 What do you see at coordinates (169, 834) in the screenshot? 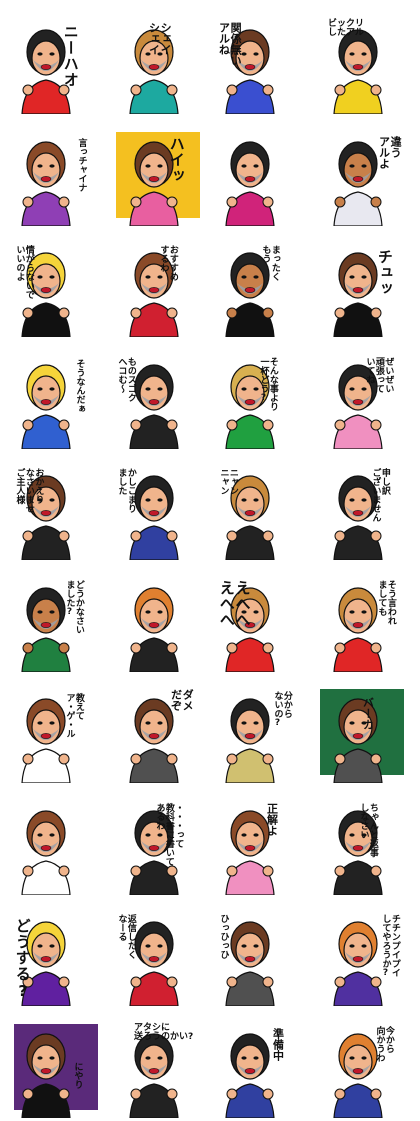
I see `sticker-caption: ・・・って 教科書に書いて あるわ` at bounding box center [169, 834].